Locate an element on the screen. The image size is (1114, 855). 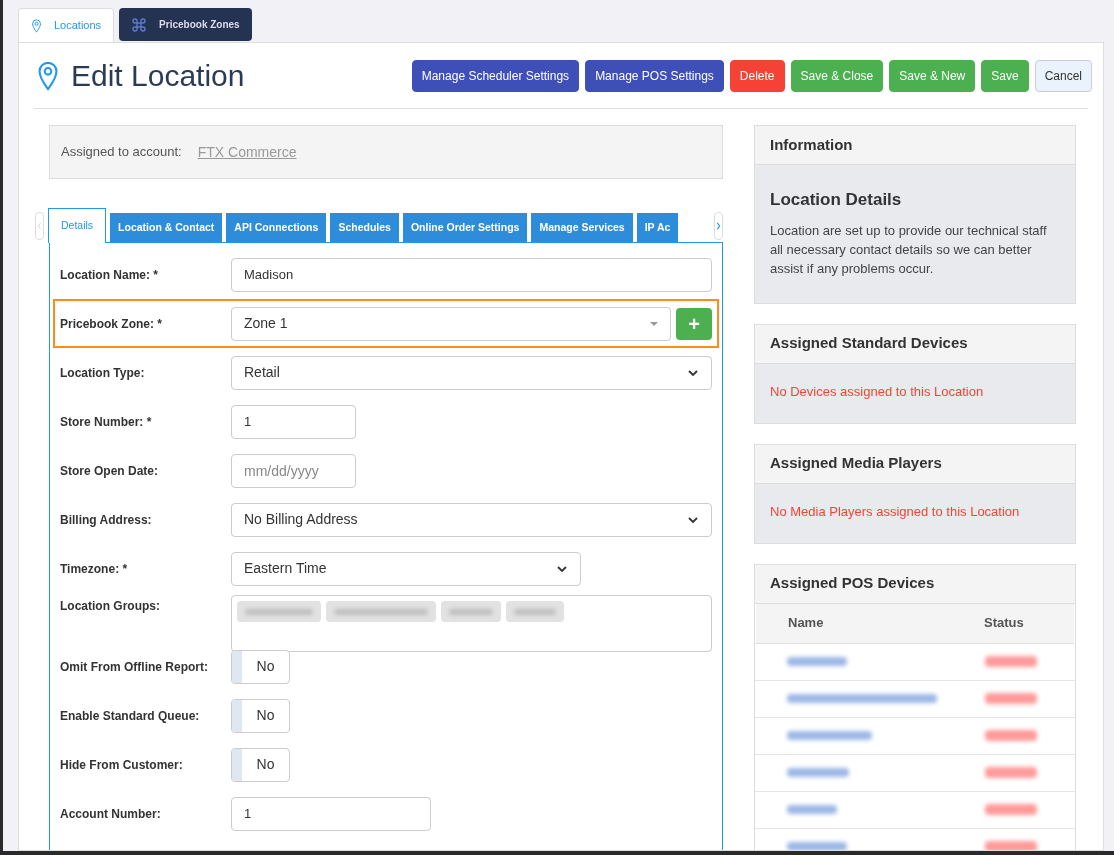
field-label: Omit From Offline Report: is located at coordinates (134, 667).